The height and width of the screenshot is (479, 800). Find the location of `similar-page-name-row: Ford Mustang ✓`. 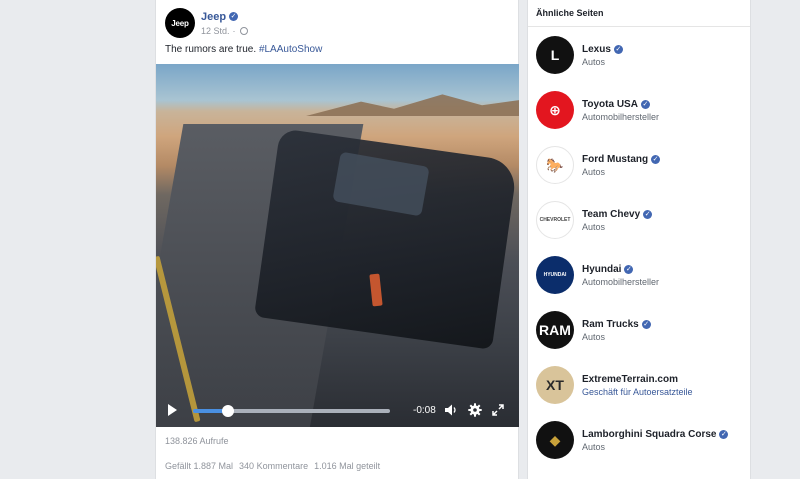

similar-page-name-row: Ford Mustang ✓ is located at coordinates (621, 159).